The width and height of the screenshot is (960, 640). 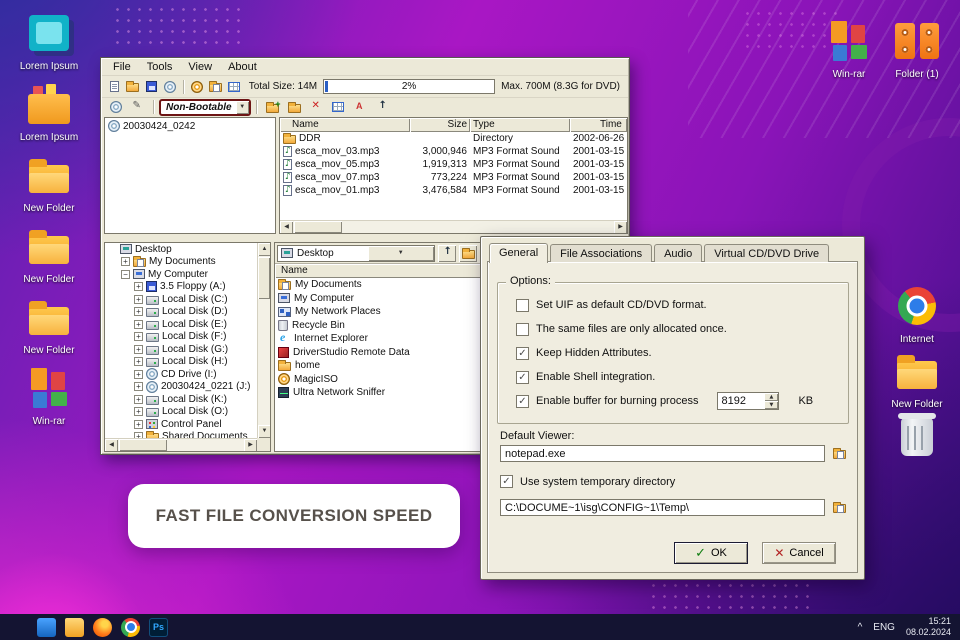 What do you see at coordinates (263, 340) in the screenshot?
I see `vertical-scrollbar: ▲ ▼` at bounding box center [263, 340].